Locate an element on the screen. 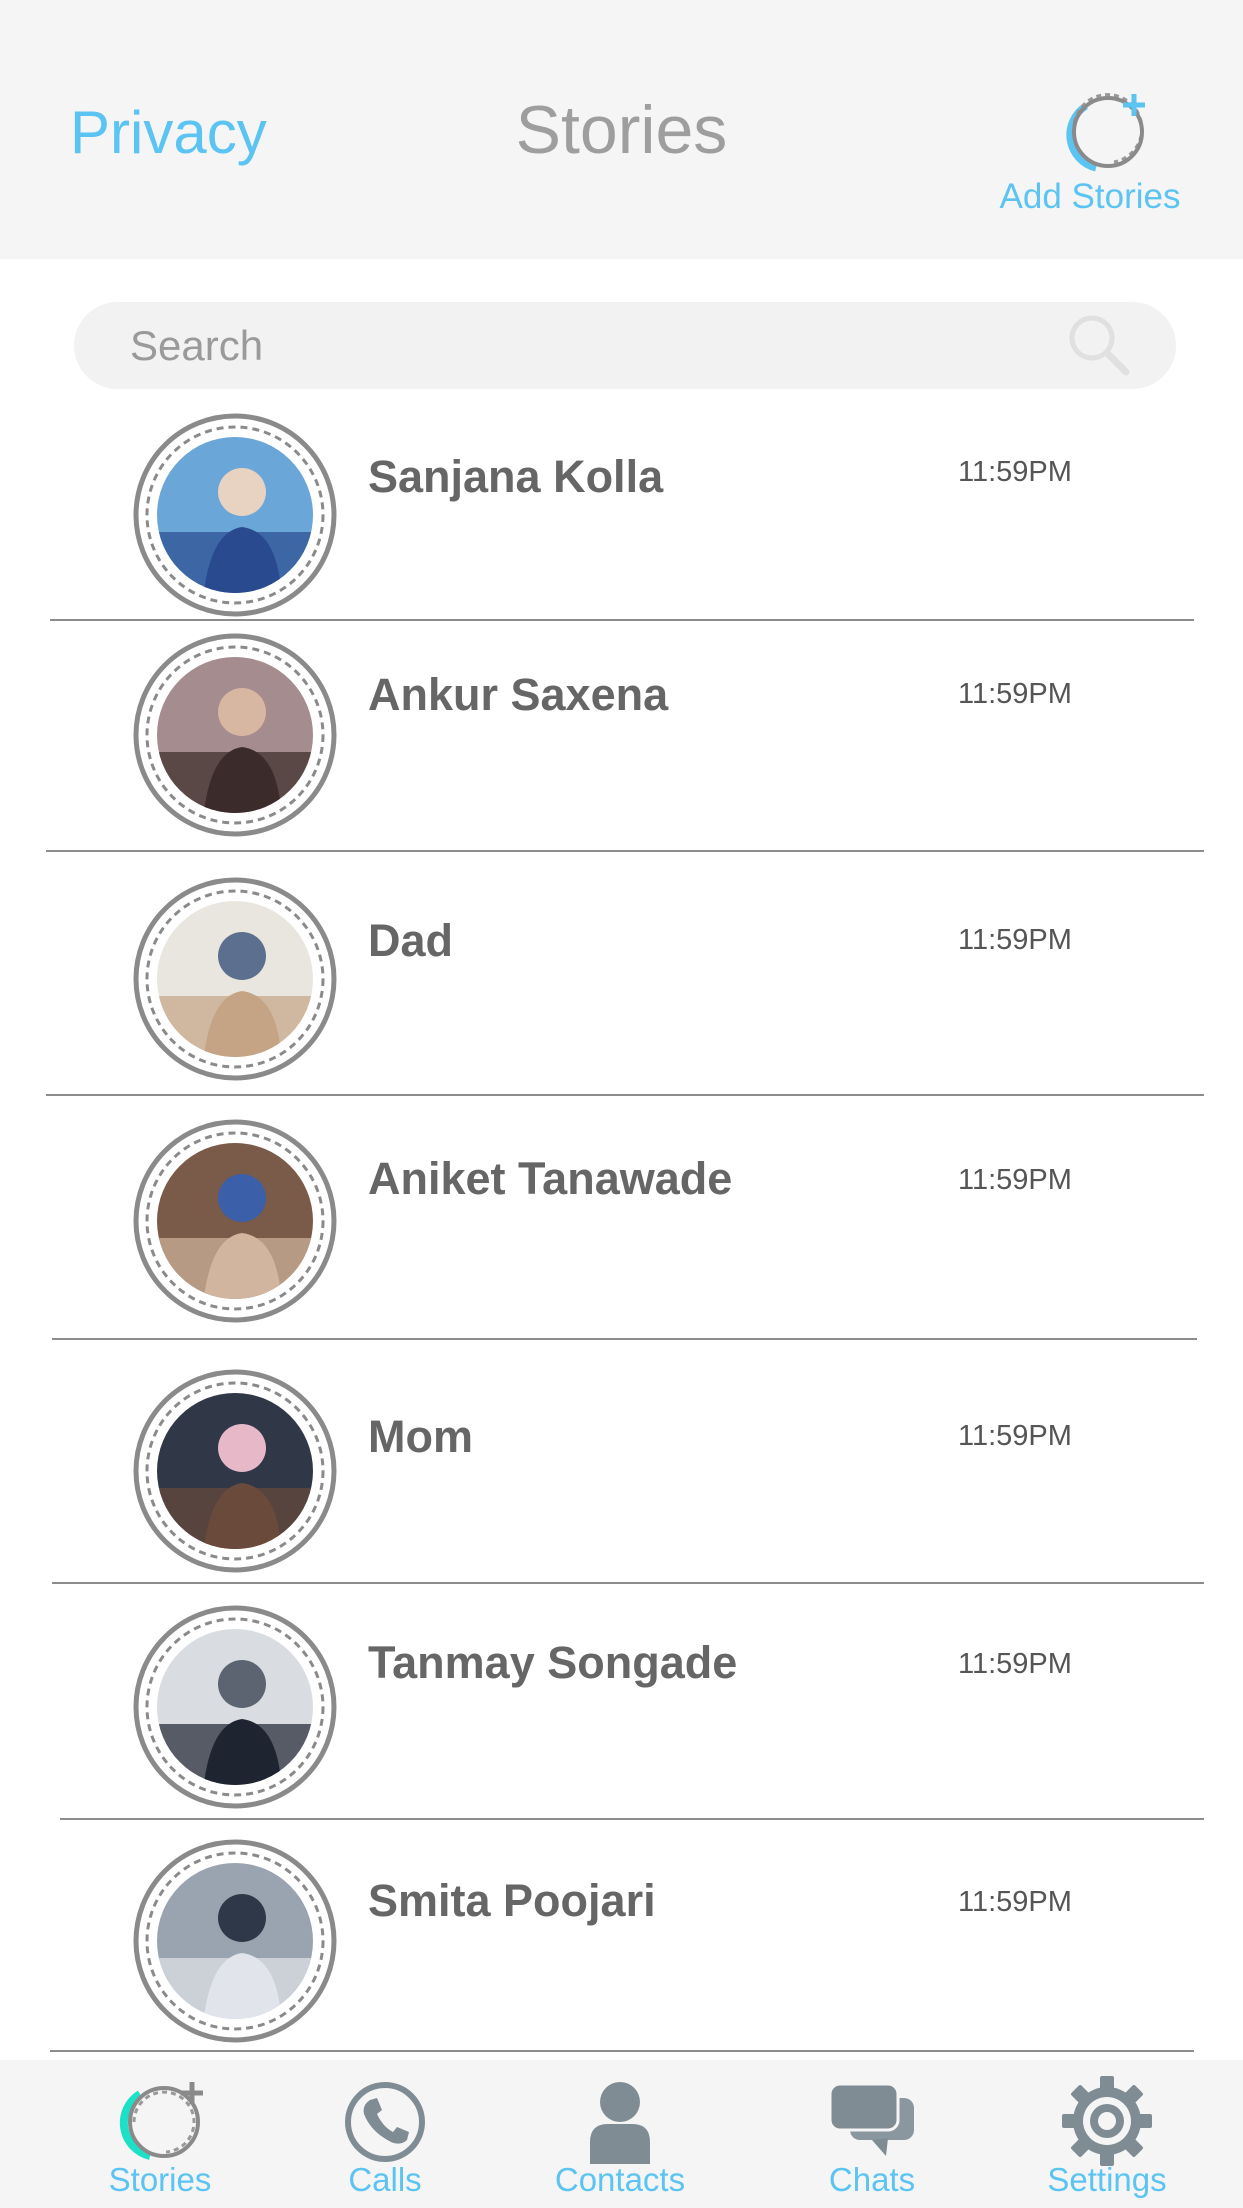  stories-icon is located at coordinates (161, 2121).